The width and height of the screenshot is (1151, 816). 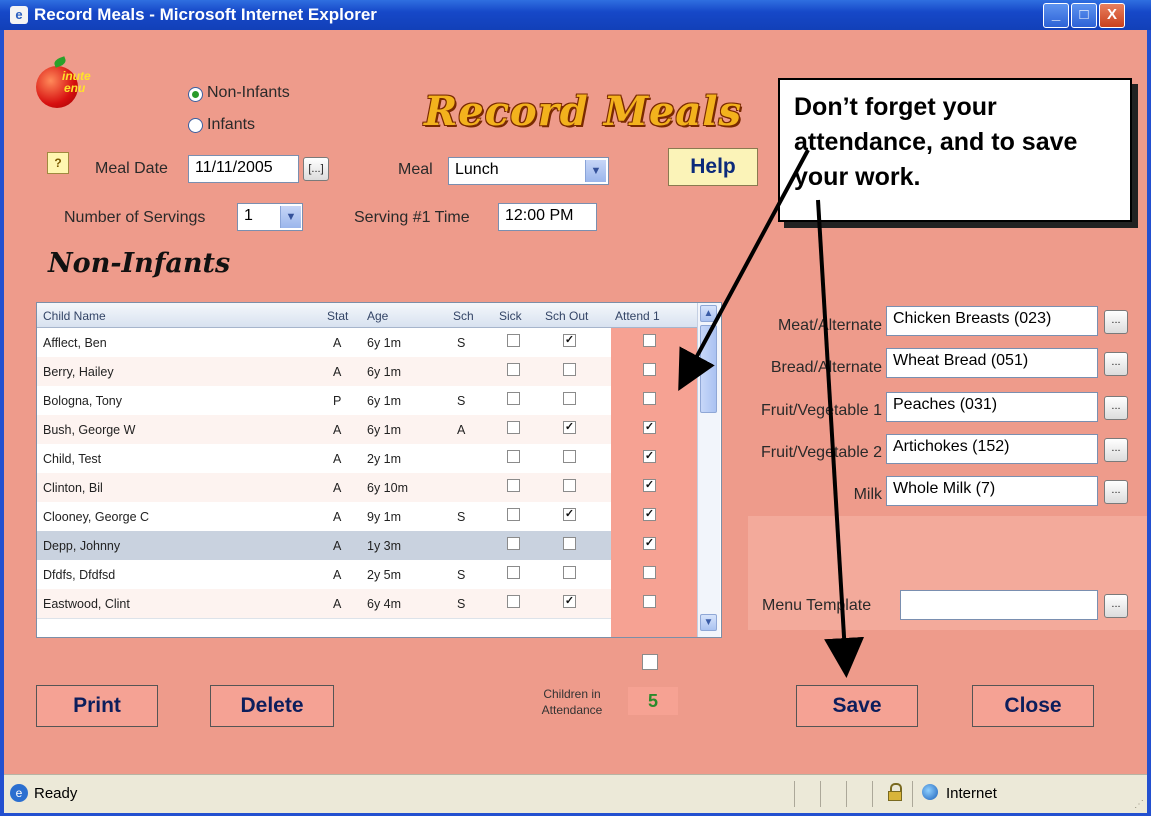 What do you see at coordinates (840, 438) in the screenshot?
I see `arrow-to-save` at bounding box center [840, 438].